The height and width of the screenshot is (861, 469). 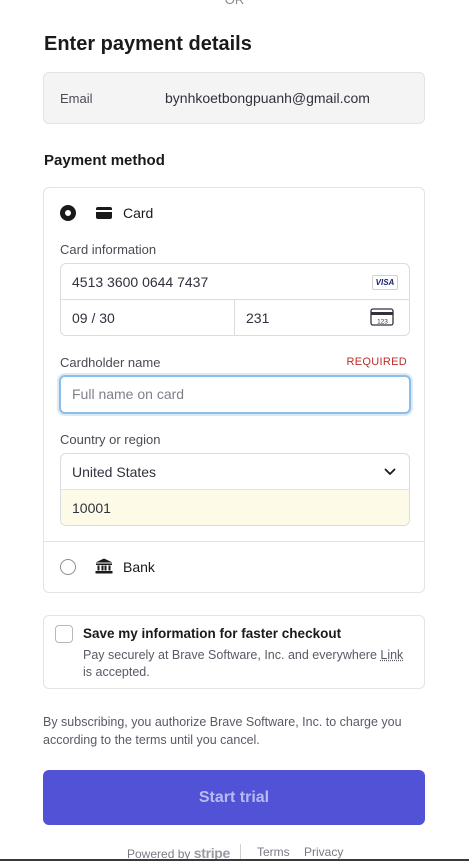 I want to click on card-information-group: 4513 3600 0644 7437 VISA 09 / 30 231 123, so click(x=235, y=299).